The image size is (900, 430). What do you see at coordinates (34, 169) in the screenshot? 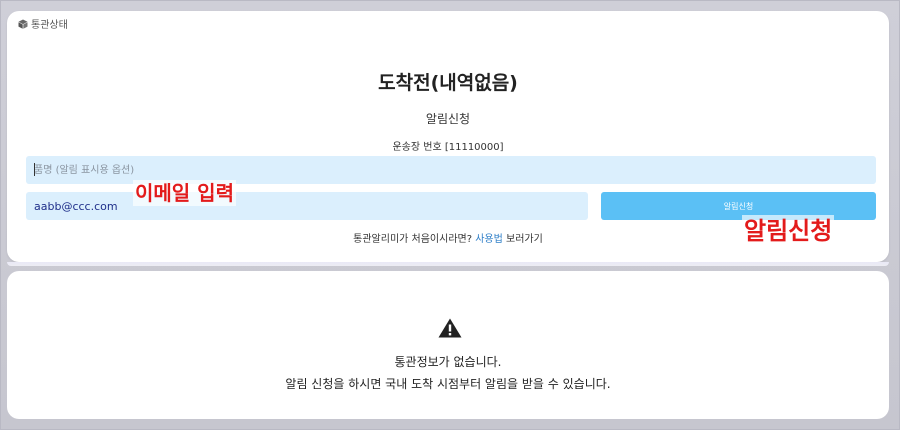
I see `text-caret` at bounding box center [34, 169].